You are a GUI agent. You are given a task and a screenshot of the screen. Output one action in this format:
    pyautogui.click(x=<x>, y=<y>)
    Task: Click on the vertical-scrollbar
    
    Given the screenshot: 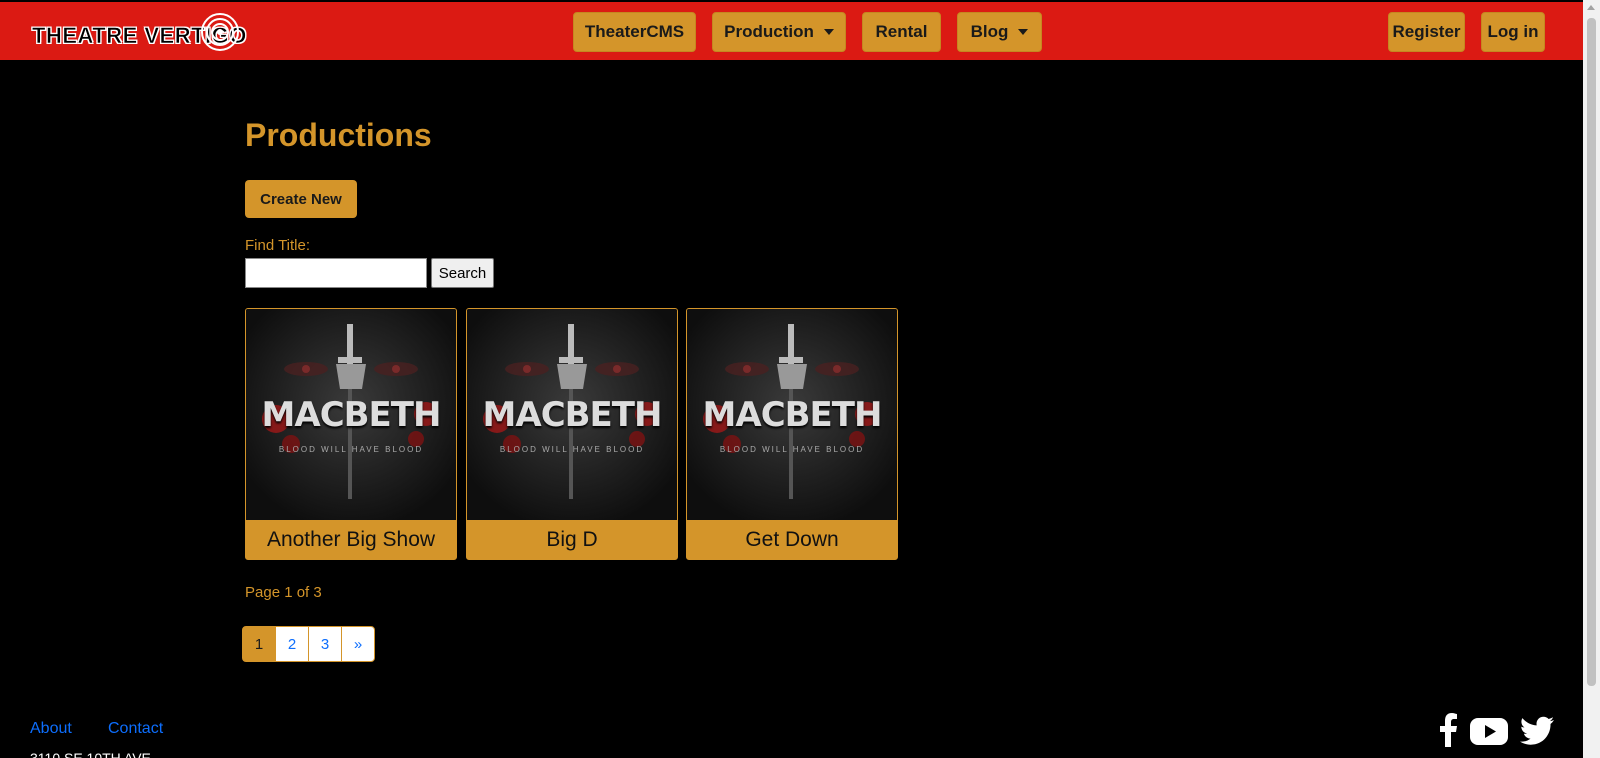 What is the action you would take?
    pyautogui.click(x=1591, y=379)
    